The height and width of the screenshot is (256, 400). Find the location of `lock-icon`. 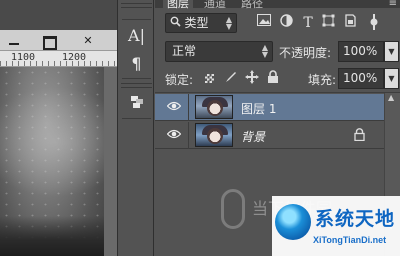

lock-icon is located at coordinates (359, 135).